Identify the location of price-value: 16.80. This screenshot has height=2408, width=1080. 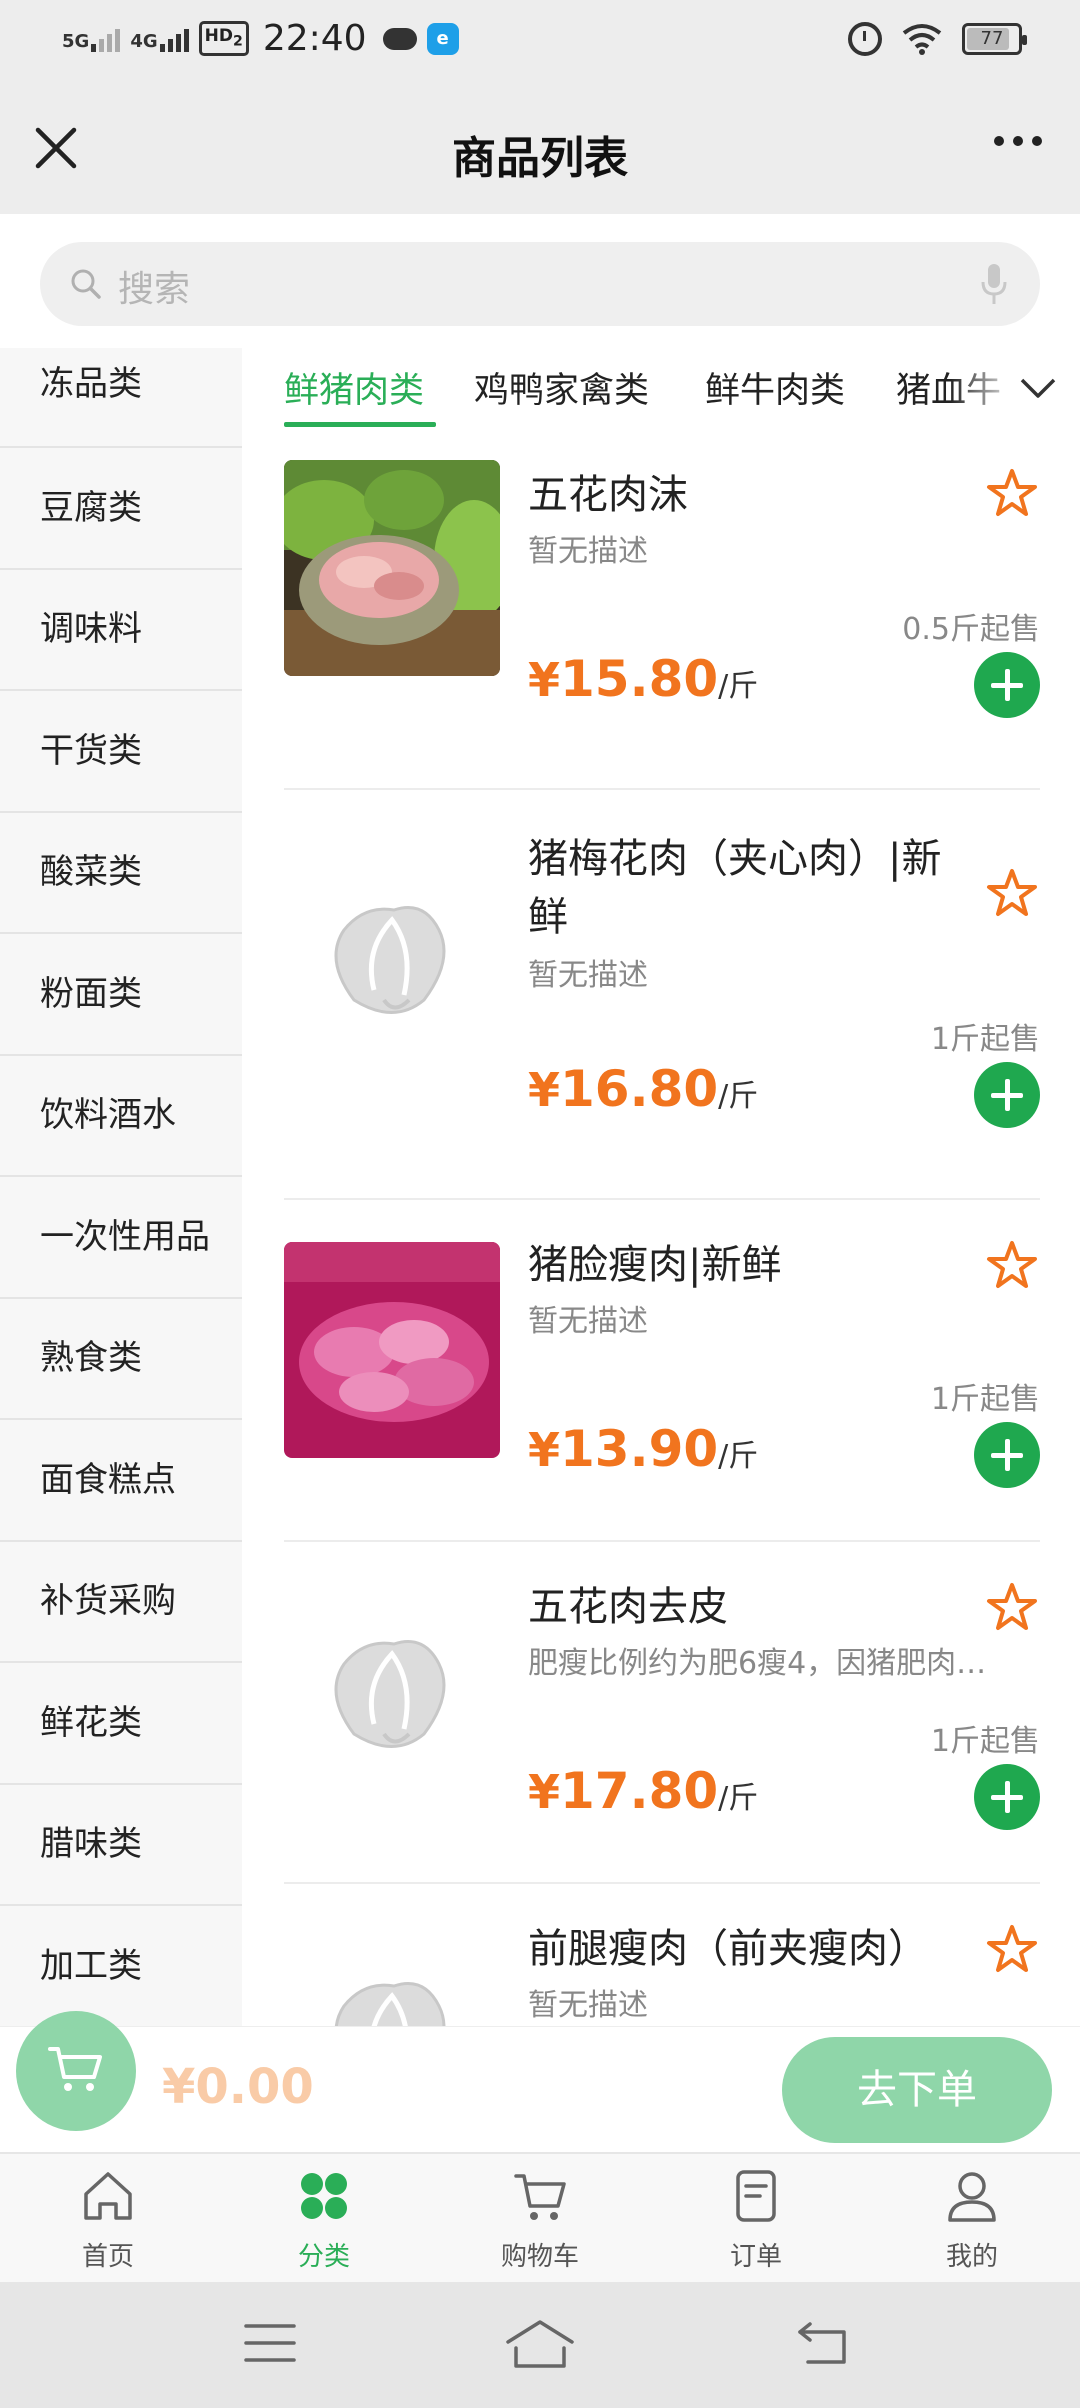
(639, 1089).